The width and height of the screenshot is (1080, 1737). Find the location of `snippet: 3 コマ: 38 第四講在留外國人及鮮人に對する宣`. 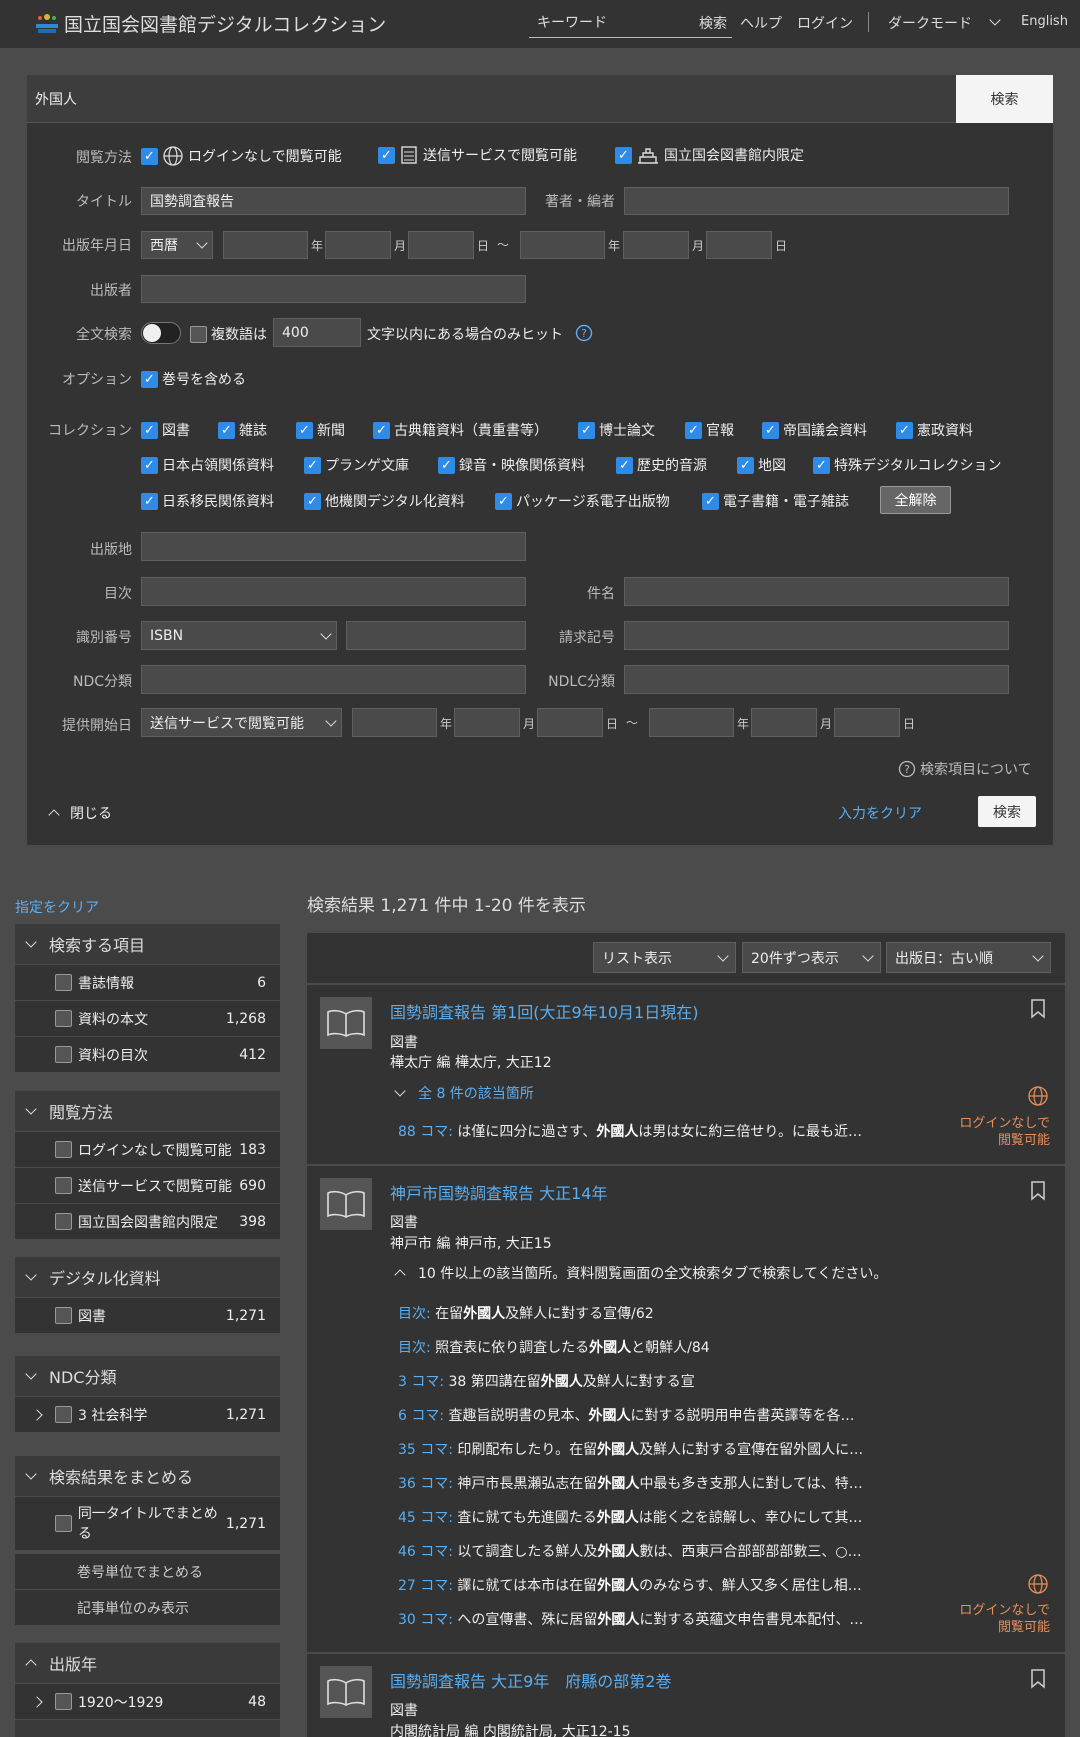

snippet: 3 コマ: 38 第四講在留外國人及鮮人に對する宣 is located at coordinates (546, 1381).